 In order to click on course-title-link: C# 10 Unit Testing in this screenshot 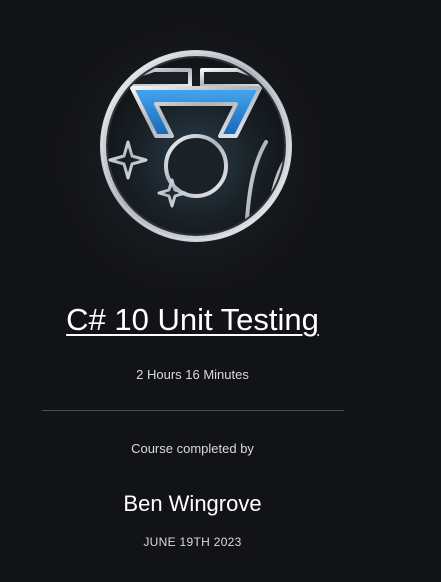, I will do `click(192, 320)`.